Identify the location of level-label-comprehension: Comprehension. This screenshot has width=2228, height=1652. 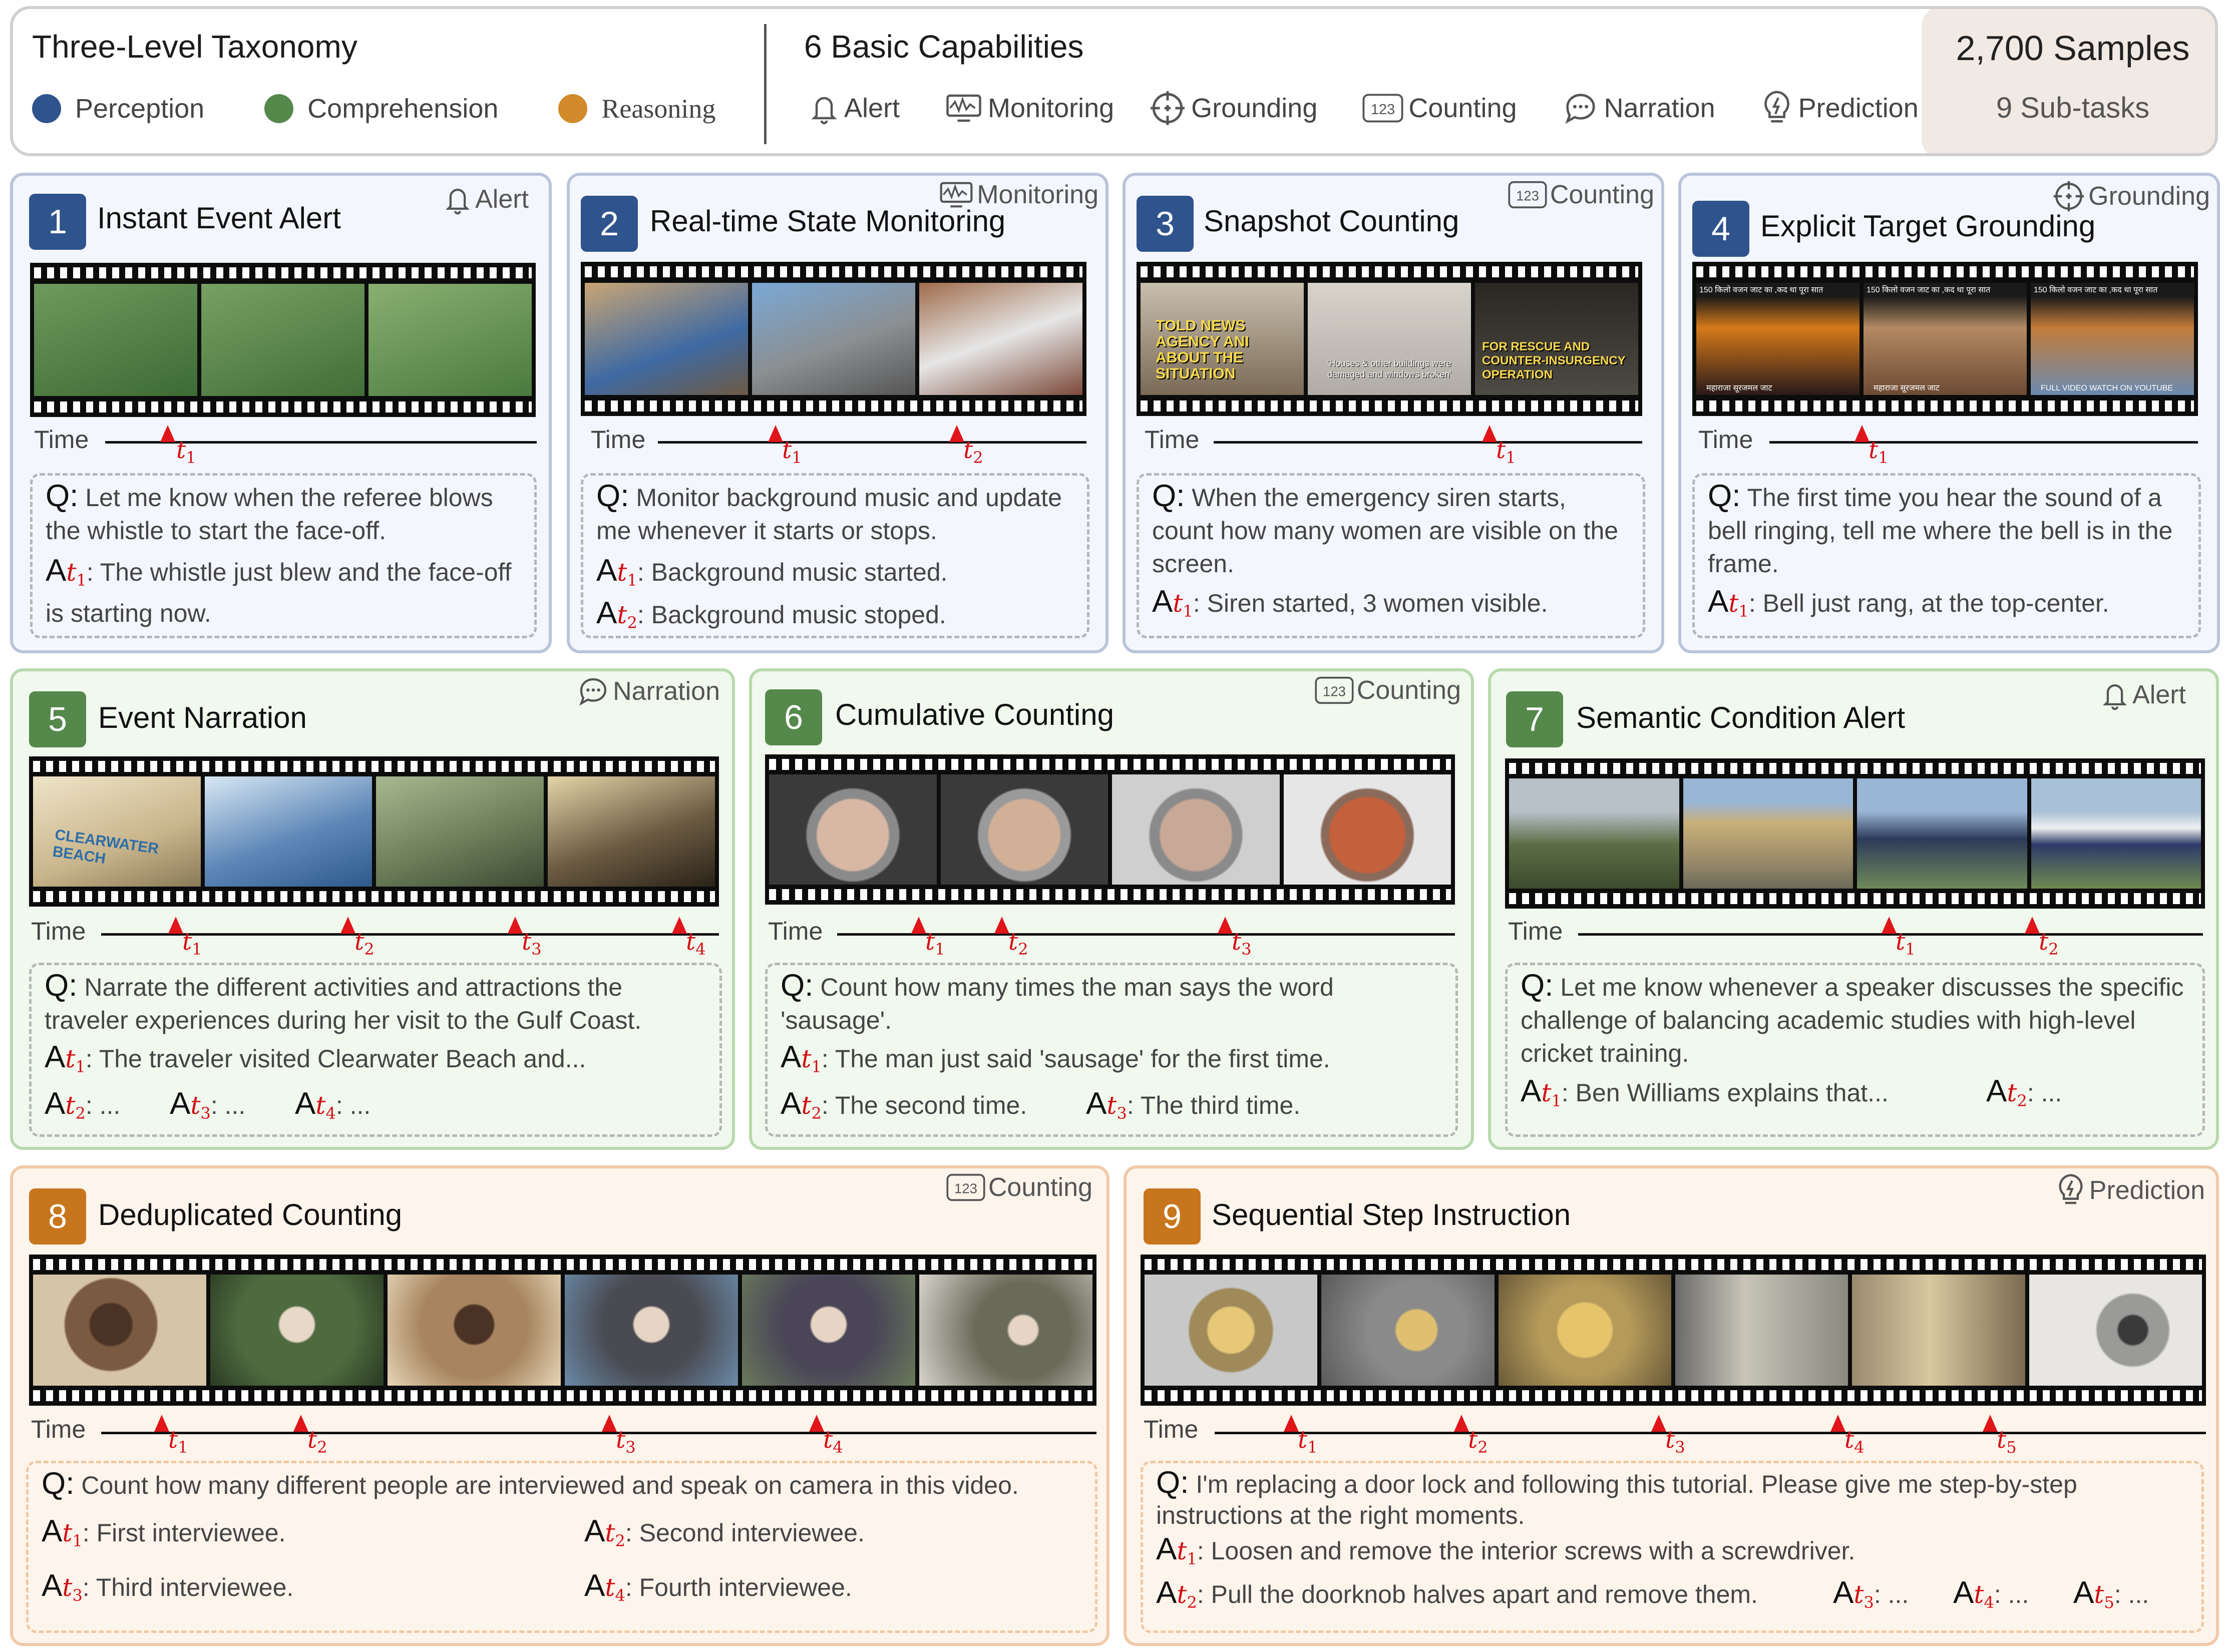
(403, 109).